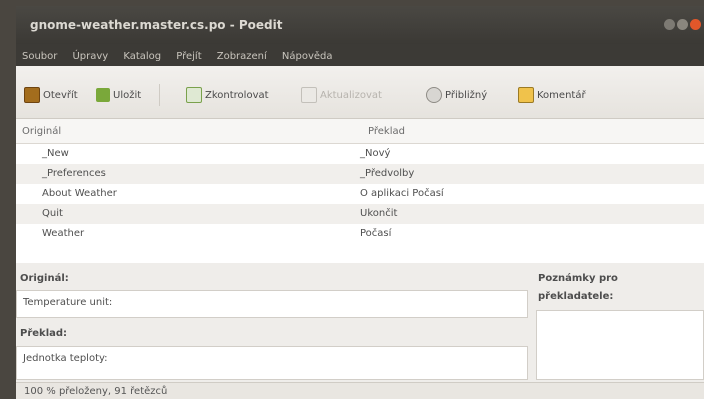  I want to click on comment-button: Komentář, so click(552, 95).